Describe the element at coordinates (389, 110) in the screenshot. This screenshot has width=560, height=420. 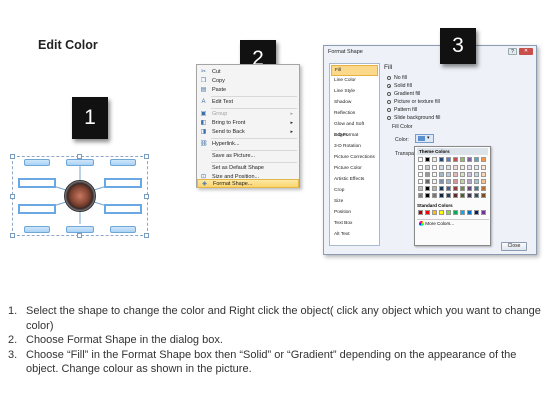
I see `radio-pattern-fill` at that location.